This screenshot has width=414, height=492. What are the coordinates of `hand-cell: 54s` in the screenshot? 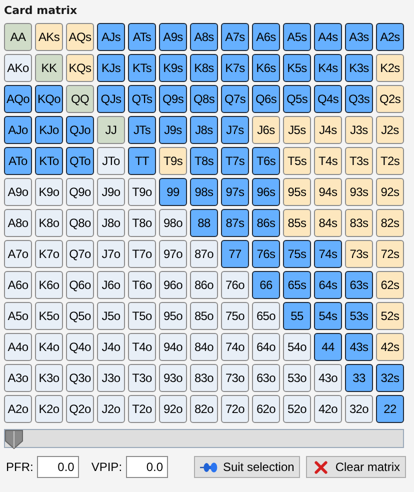 It's located at (328, 316).